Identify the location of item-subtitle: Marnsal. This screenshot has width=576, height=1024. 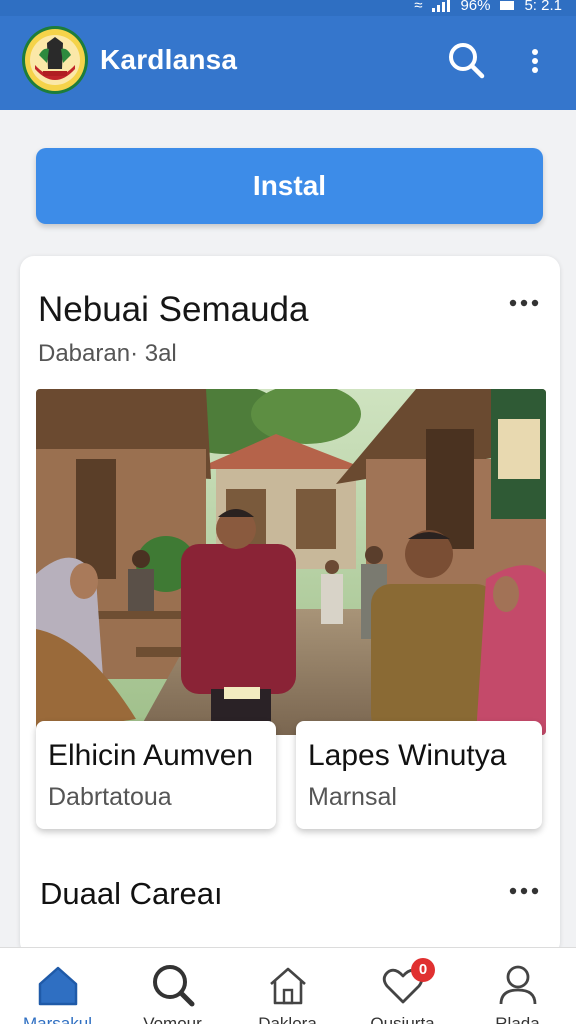
(352, 797).